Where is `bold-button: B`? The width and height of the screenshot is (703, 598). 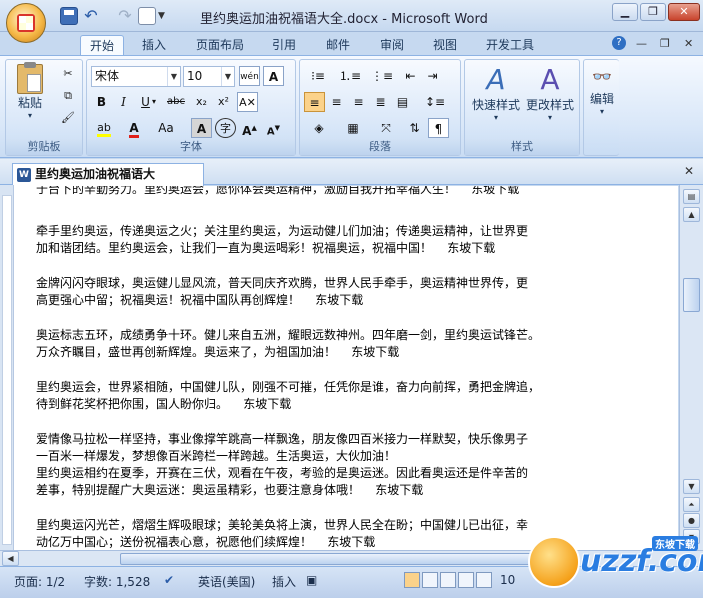 bold-button: B is located at coordinates (101, 102).